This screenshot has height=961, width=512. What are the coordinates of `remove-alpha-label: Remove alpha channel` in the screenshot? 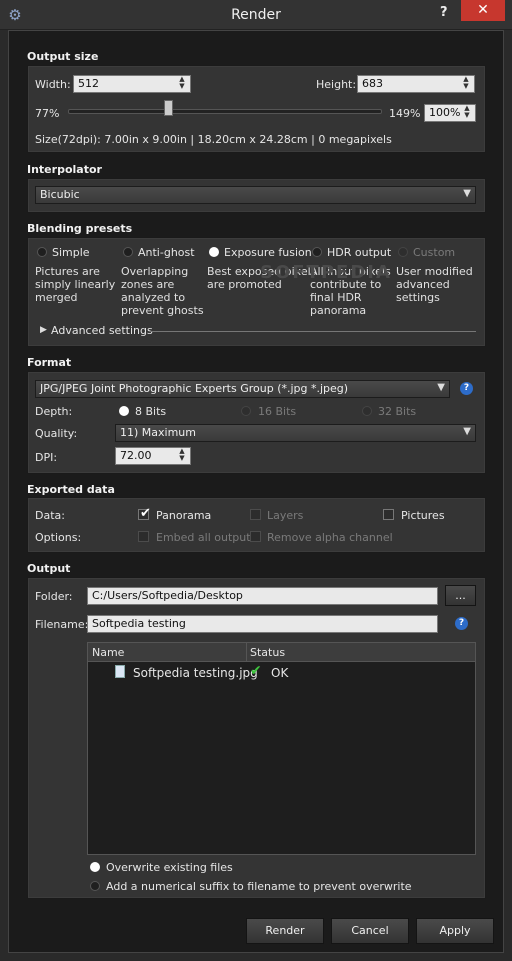 It's located at (330, 537).